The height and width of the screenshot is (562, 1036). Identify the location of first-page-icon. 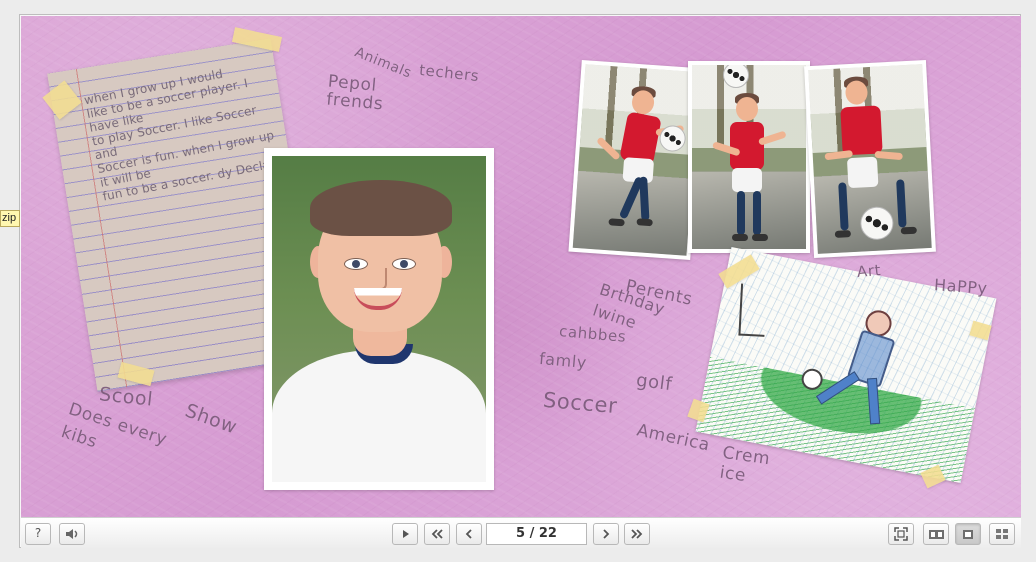
(437, 534).